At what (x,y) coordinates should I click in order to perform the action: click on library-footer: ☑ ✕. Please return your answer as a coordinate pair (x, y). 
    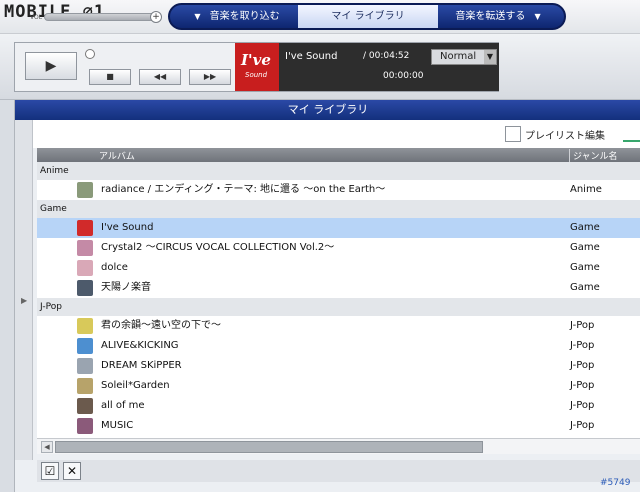
    Looking at the image, I should click on (338, 471).